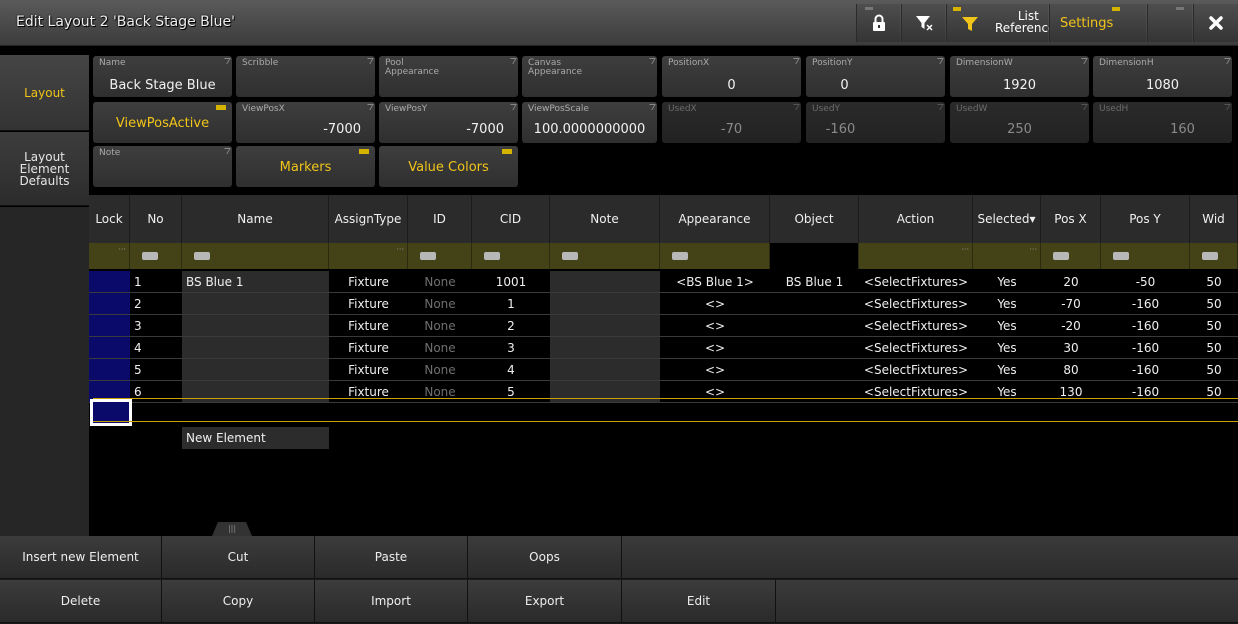 The width and height of the screenshot is (1238, 624). I want to click on name-field: Name Back Stage Blue, so click(162, 76).